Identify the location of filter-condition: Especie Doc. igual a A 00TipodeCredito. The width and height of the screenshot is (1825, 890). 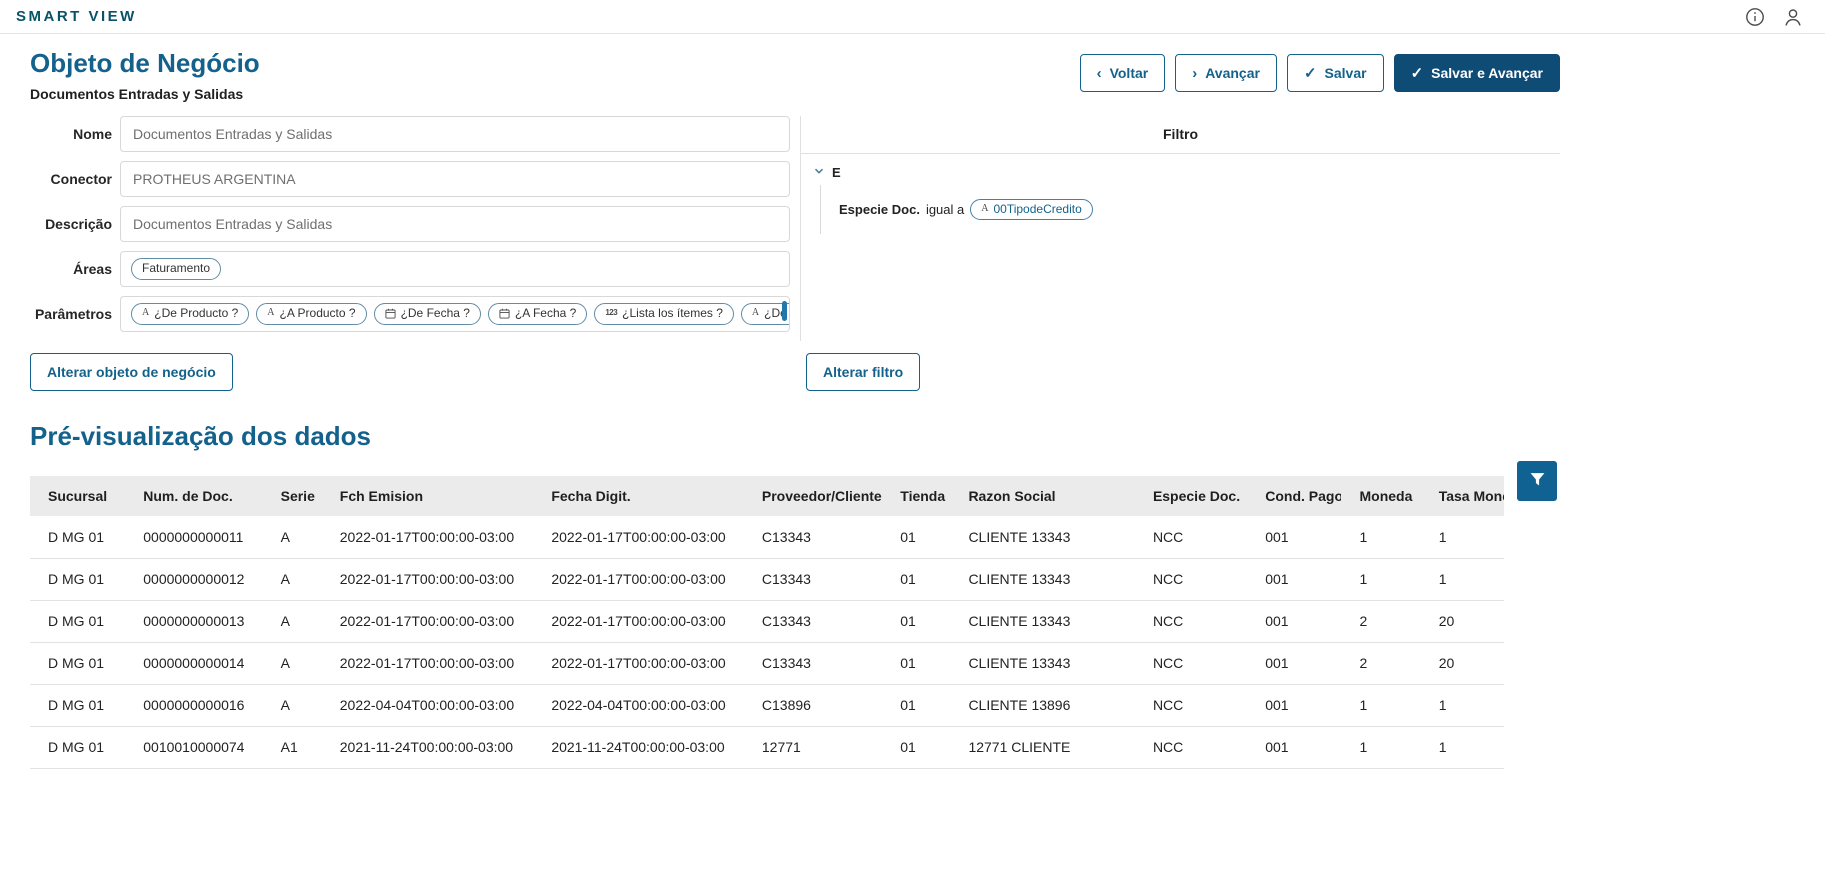
(1199, 210).